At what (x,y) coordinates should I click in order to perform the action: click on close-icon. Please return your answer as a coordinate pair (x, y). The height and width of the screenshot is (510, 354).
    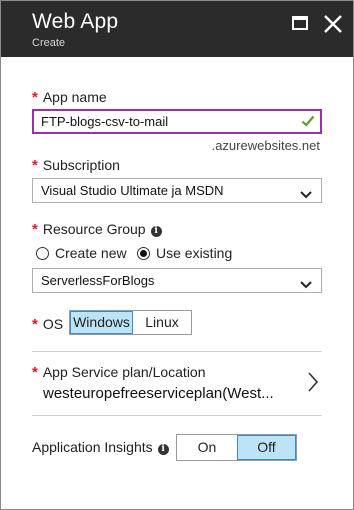
    Looking at the image, I should click on (333, 24).